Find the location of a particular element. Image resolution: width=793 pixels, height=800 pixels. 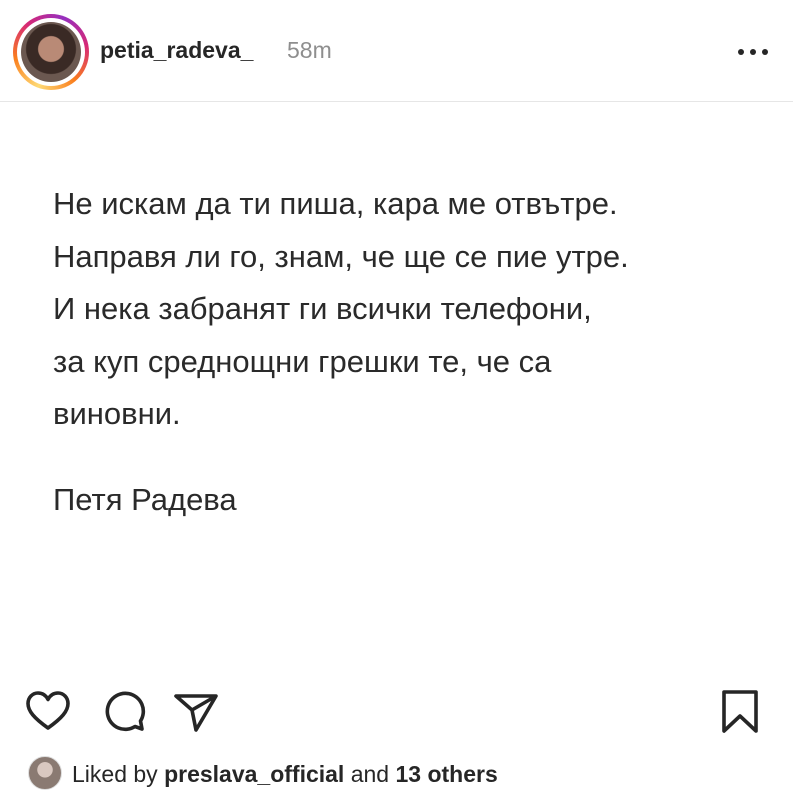

post-line: Направя ли го, знам, че ще се пие утре. is located at coordinates (341, 256).